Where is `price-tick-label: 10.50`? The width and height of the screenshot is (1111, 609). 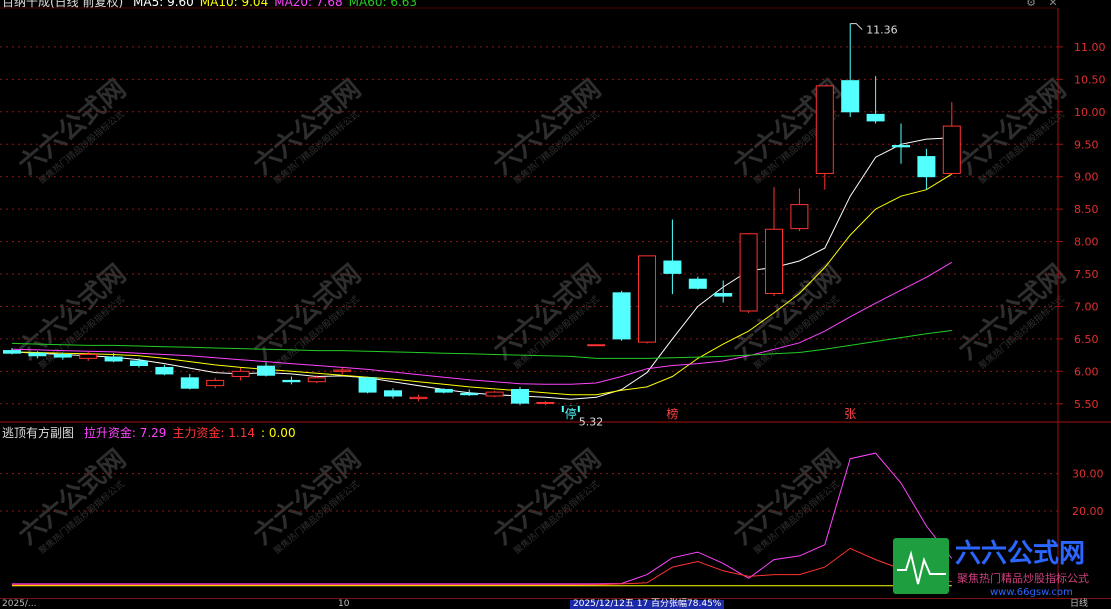
price-tick-label: 10.50 is located at coordinates (1090, 79).